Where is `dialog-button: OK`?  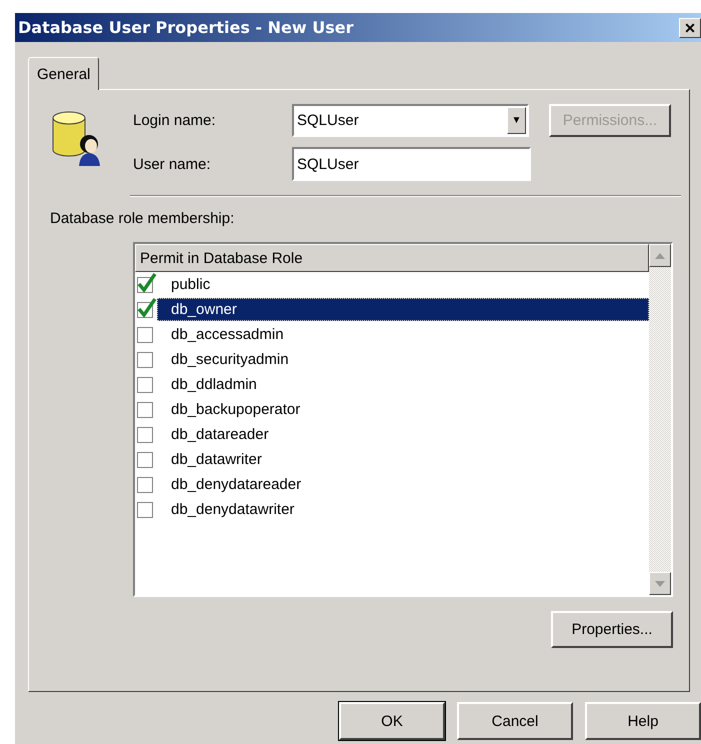
dialog-button: OK is located at coordinates (392, 721).